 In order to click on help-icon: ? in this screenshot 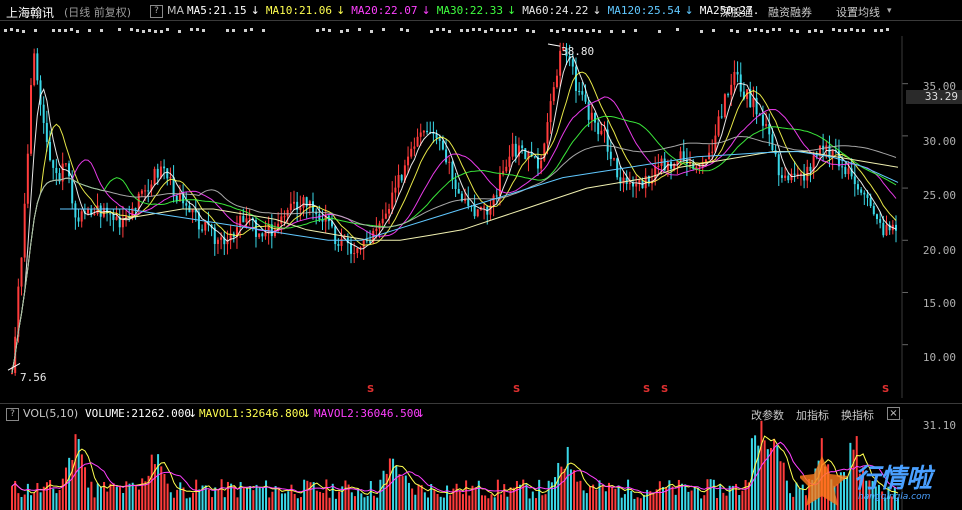, I will do `click(156, 11)`.